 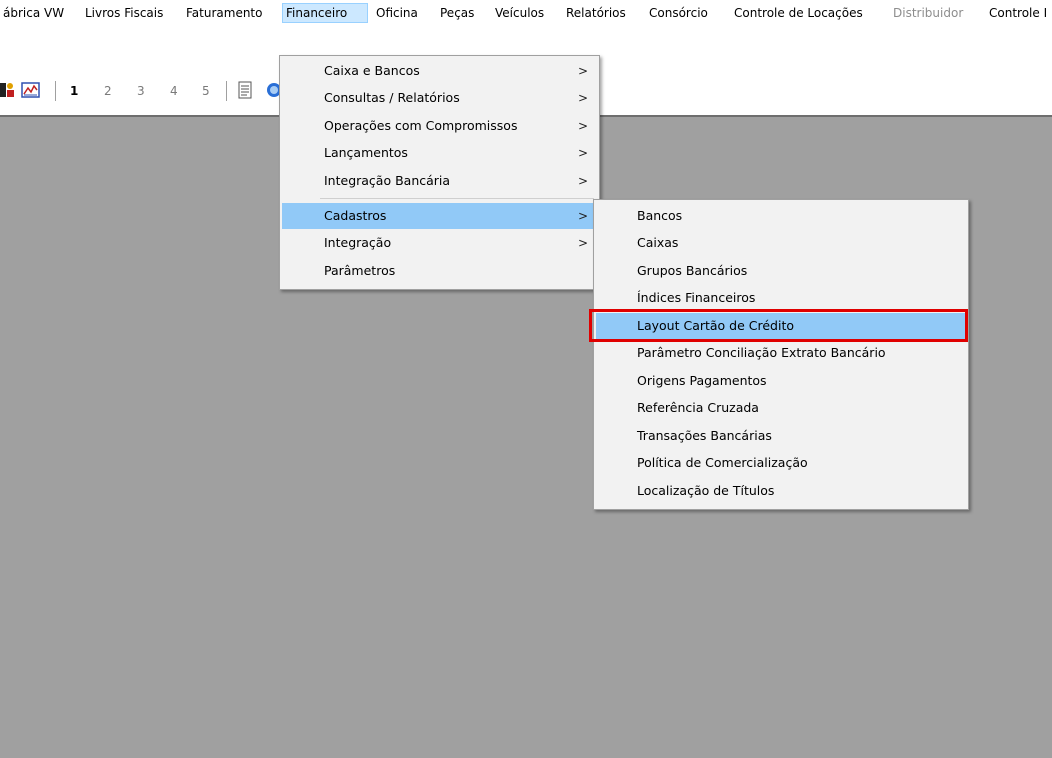 I want to click on menu-item-label: Localização de Títulos, so click(x=706, y=490).